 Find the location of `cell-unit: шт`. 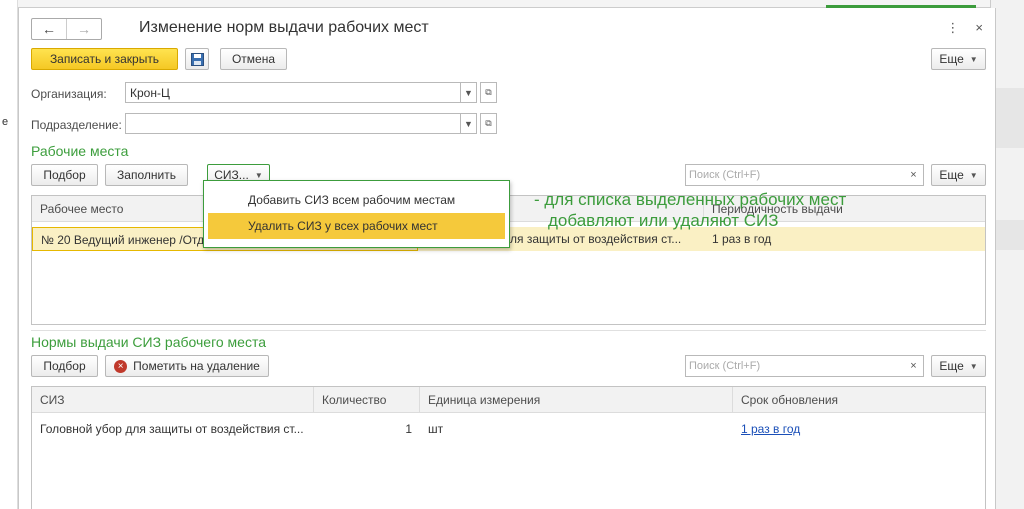

cell-unit: шт is located at coordinates (570, 429).